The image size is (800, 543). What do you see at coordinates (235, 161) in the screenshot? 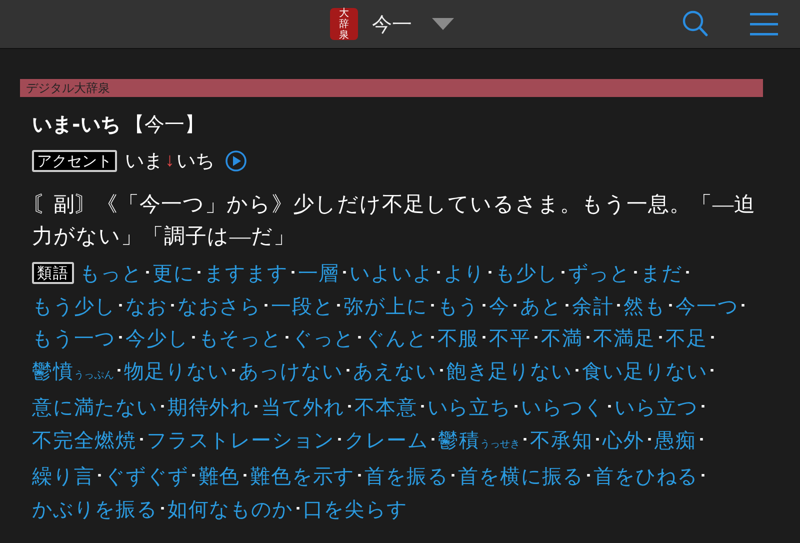
I see `play-icon` at bounding box center [235, 161].